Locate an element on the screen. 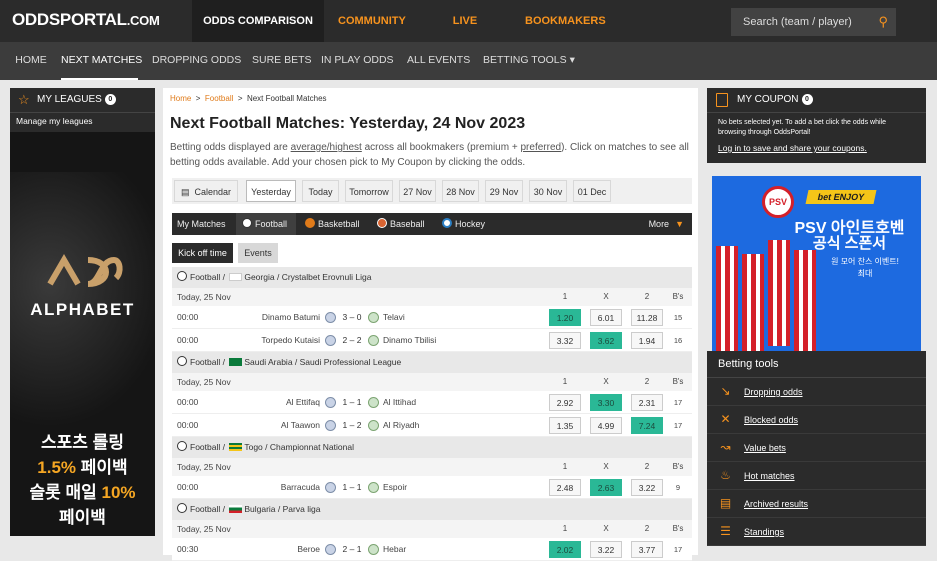 This screenshot has width=937, height=561. date-01-dec: 01 Dec is located at coordinates (592, 191).